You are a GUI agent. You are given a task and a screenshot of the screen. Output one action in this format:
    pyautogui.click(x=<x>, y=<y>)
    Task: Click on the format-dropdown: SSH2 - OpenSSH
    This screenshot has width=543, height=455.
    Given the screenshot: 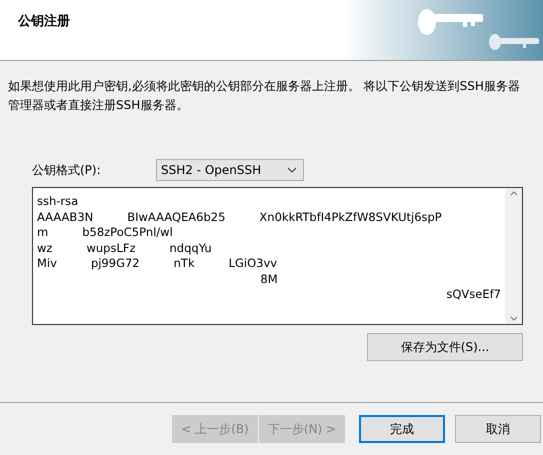 What is the action you would take?
    pyautogui.click(x=230, y=170)
    